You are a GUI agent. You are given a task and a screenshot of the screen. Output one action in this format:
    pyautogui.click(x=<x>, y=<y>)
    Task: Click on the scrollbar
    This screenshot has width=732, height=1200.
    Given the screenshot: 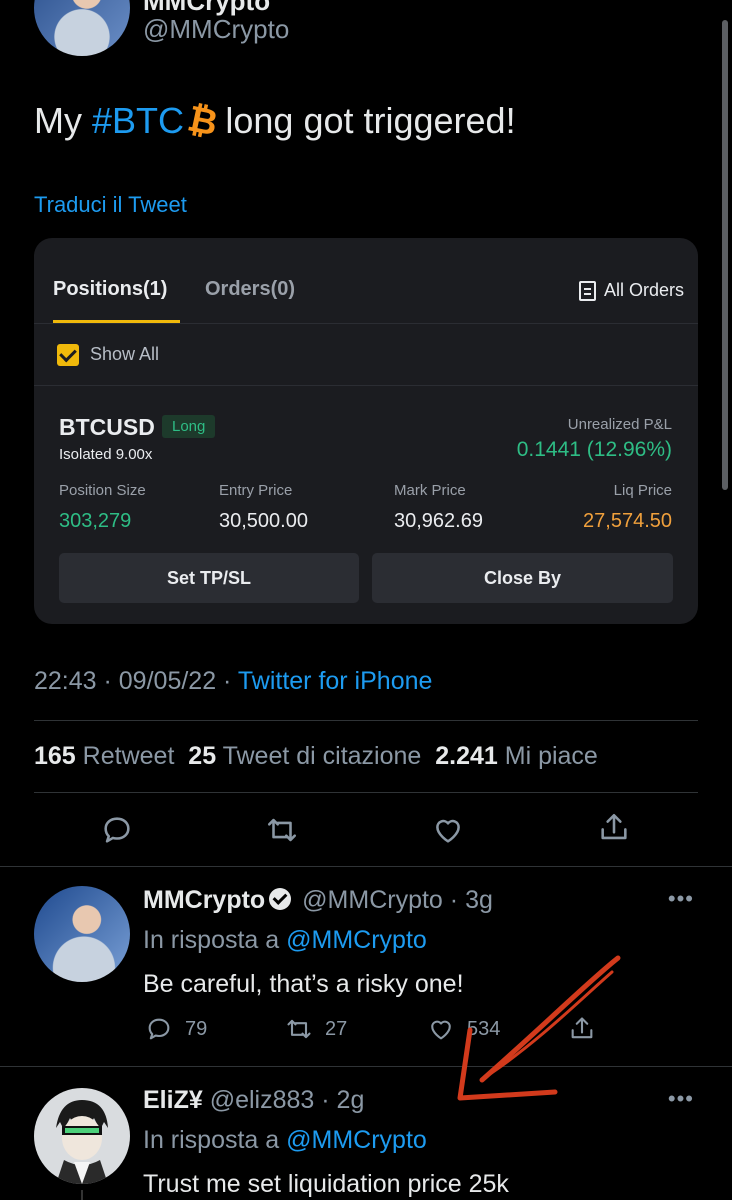 What is the action you would take?
    pyautogui.click(x=725, y=255)
    